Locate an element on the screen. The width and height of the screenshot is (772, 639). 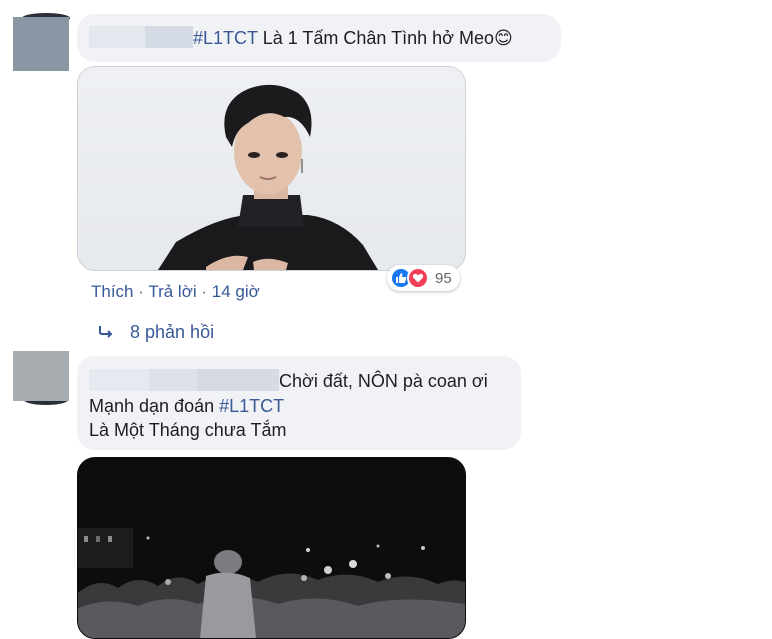
reaction-count: 95 is located at coordinates (443, 278).